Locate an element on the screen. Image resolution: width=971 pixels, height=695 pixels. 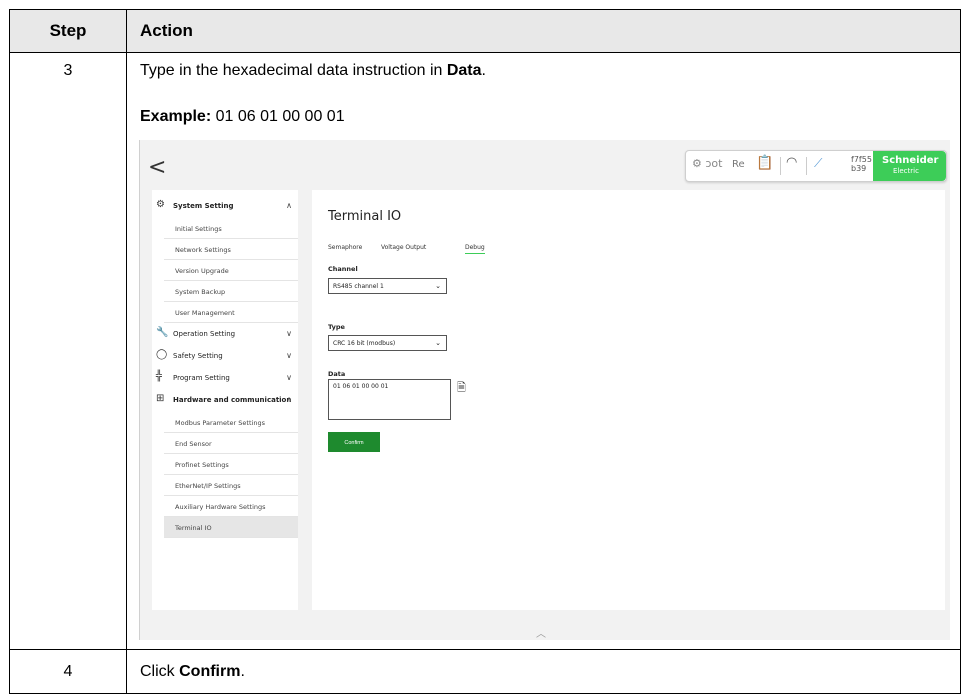
sidebar-sublabel: Profinet Settings is located at coordinates (202, 465).